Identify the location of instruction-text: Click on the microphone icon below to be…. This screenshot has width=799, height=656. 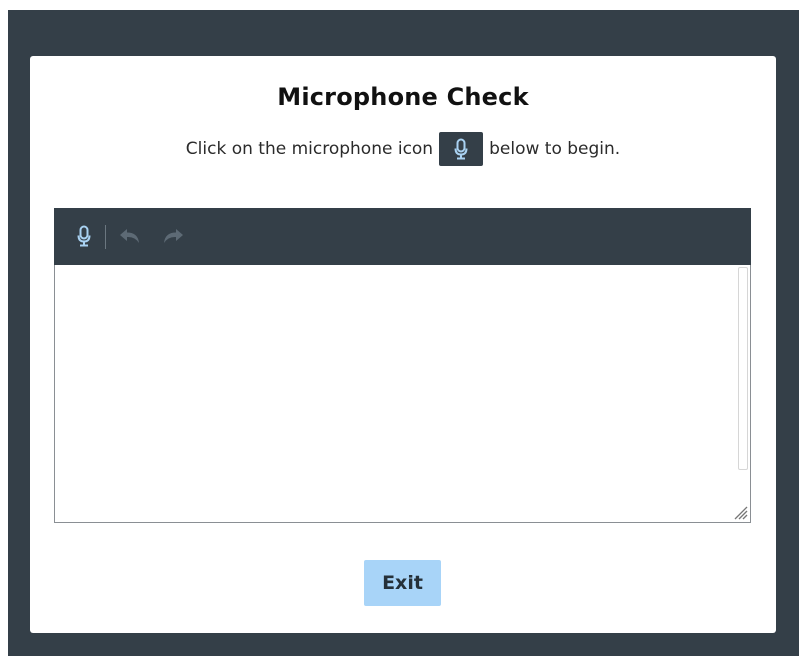
(403, 149).